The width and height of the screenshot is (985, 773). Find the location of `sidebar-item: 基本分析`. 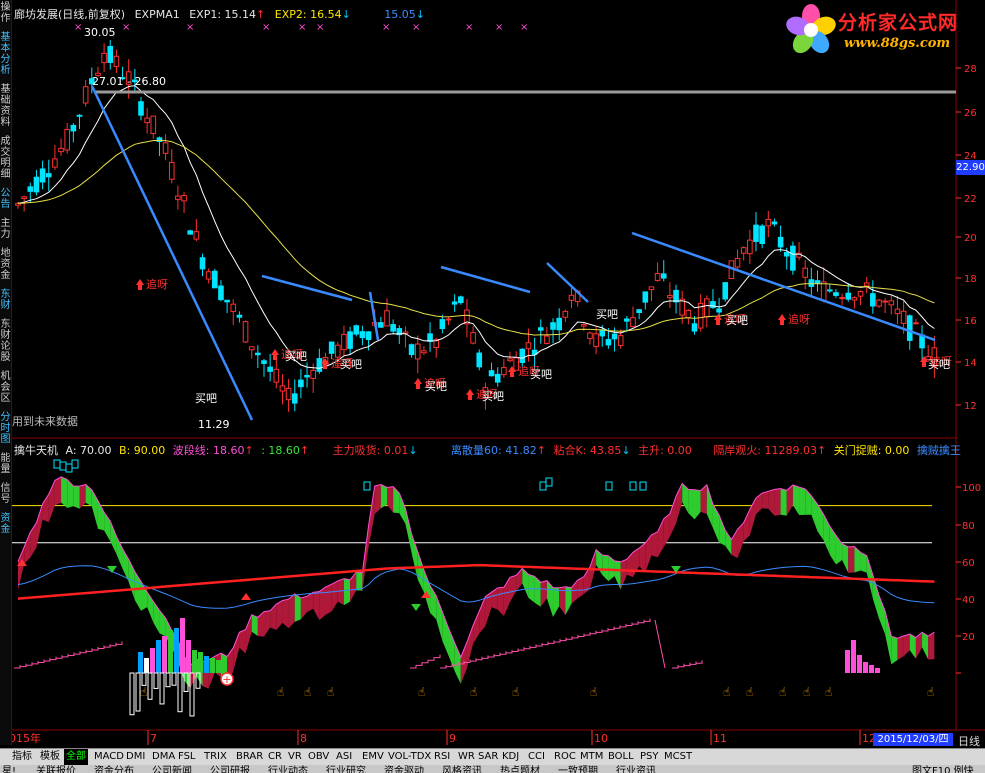

sidebar-item: 基本分析 is located at coordinates (5, 54).